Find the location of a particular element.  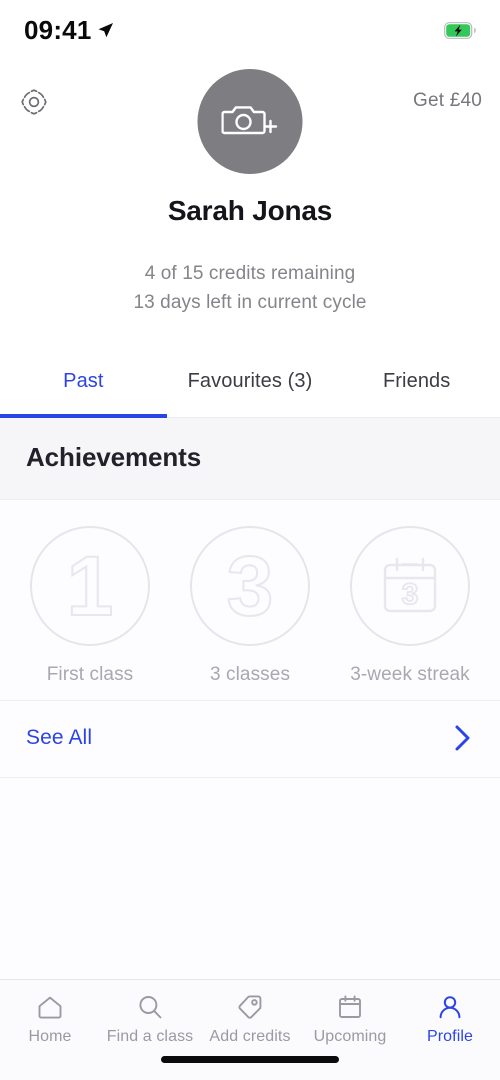

tab-friends: Friends is located at coordinates (416, 388).